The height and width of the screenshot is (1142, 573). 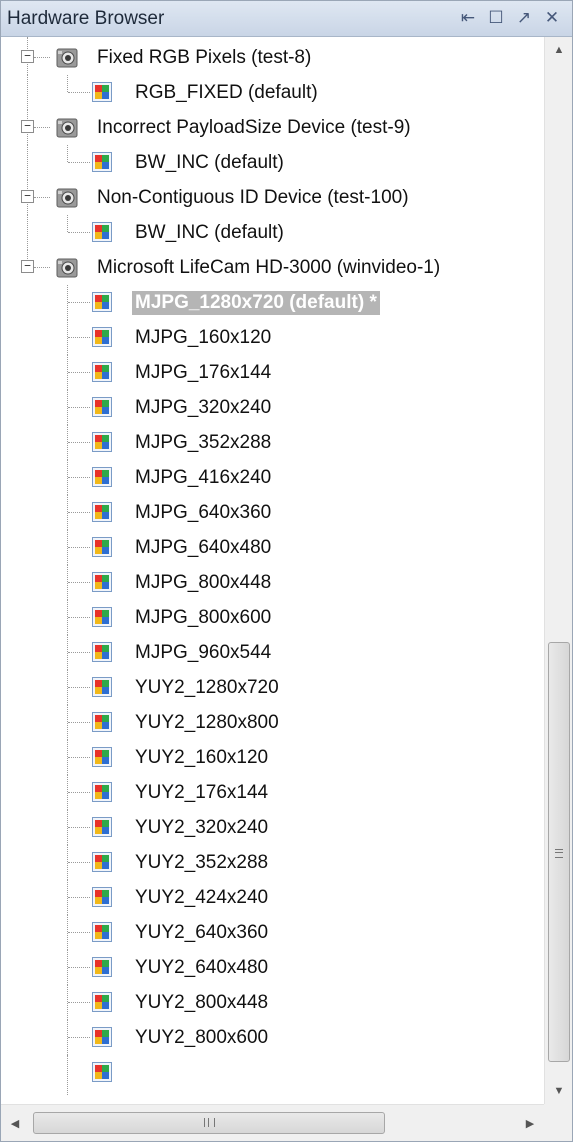 I want to click on vertical-scroll-thumb, so click(x=559, y=852).